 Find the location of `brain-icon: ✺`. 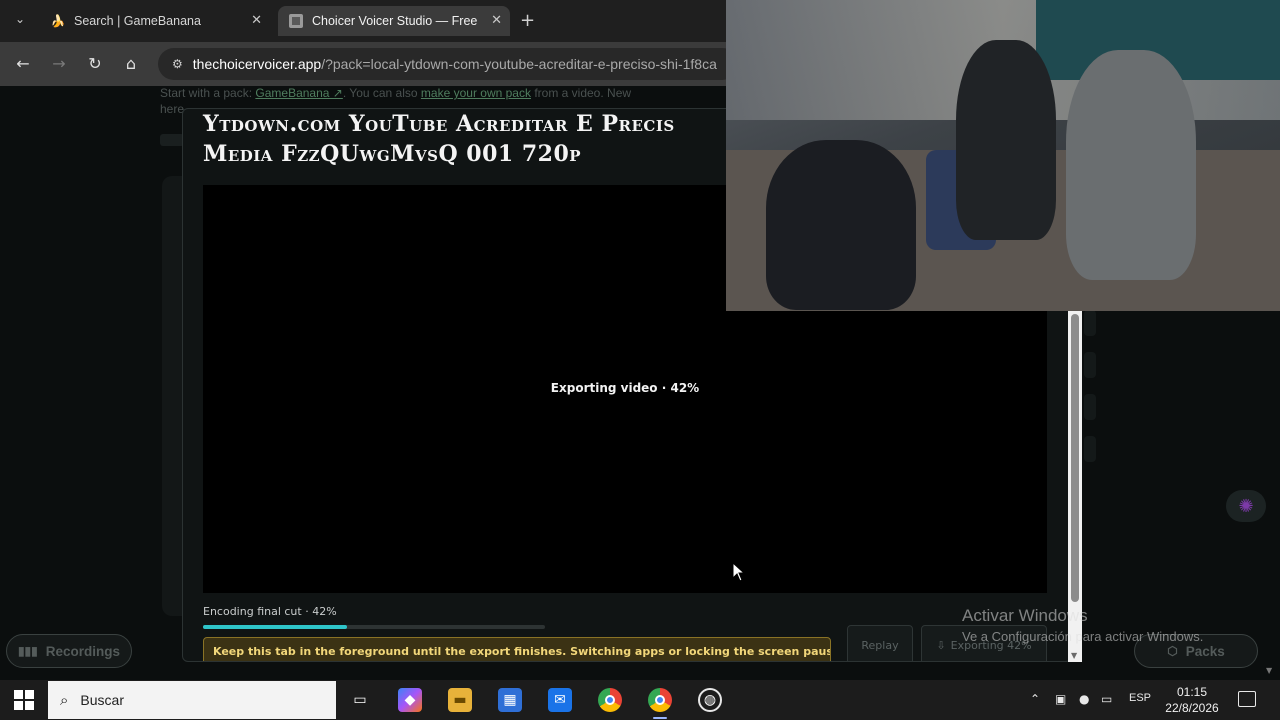

brain-icon: ✺ is located at coordinates (1246, 506).